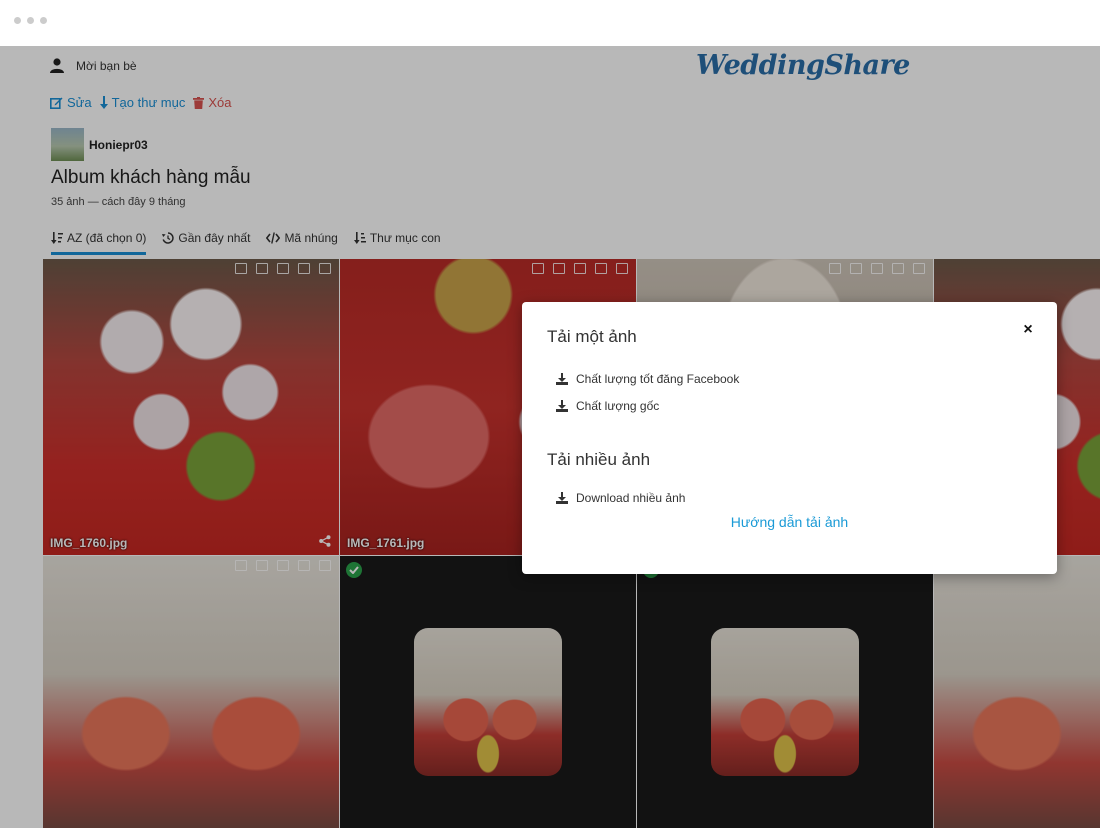  I want to click on download-multiple-option: Download nhiều ảnh, so click(620, 498).